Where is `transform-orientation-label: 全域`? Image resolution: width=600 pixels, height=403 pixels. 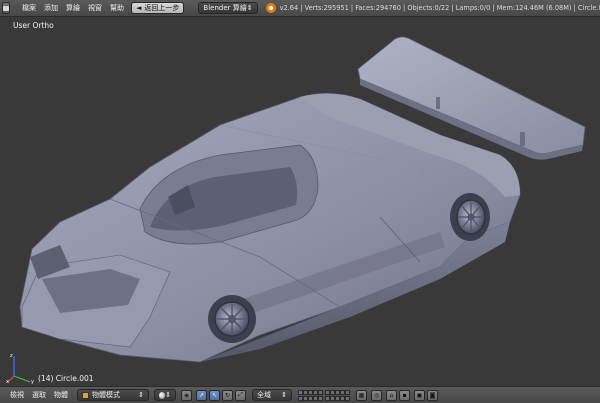
transform-orientation-label: 全域 is located at coordinates (264, 395).